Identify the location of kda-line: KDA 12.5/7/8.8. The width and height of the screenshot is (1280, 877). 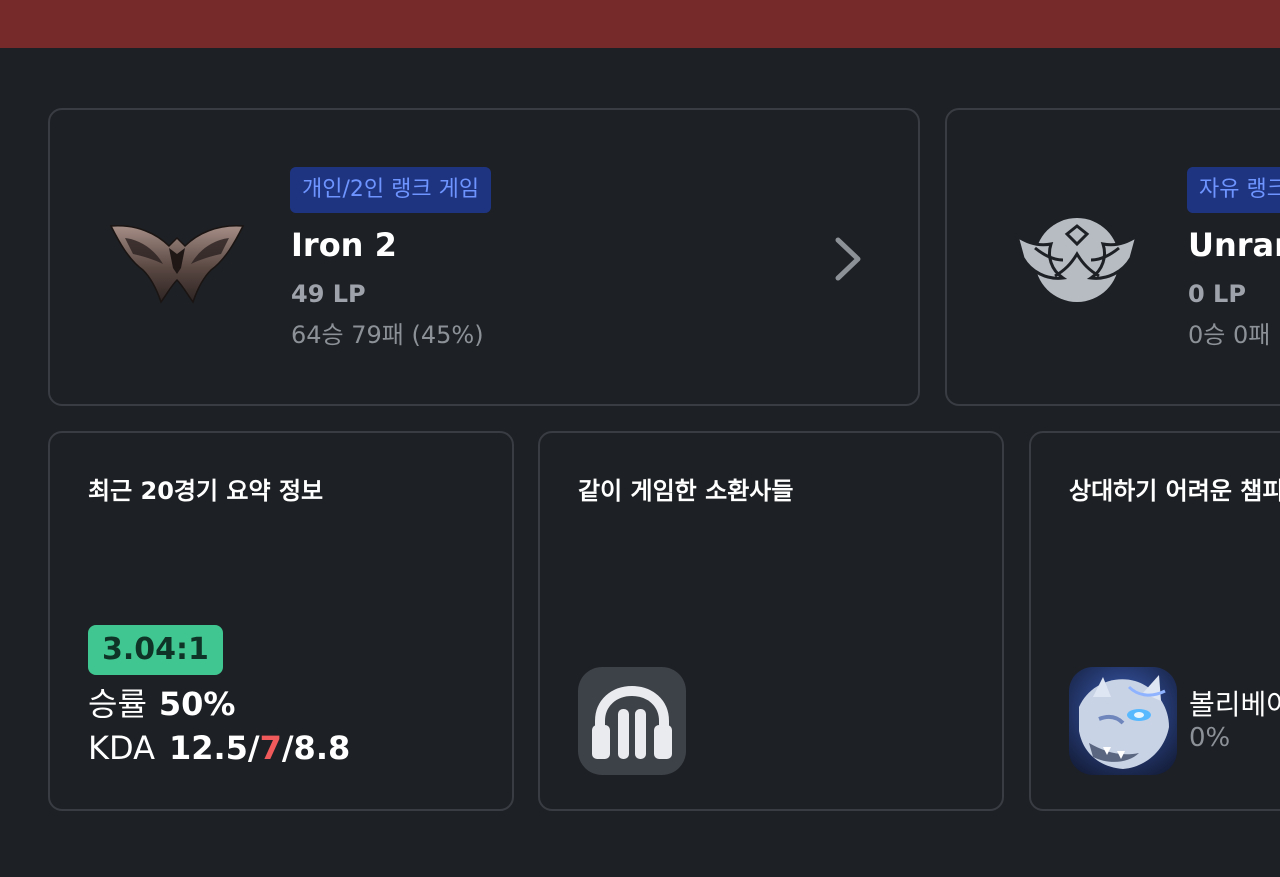
(219, 748).